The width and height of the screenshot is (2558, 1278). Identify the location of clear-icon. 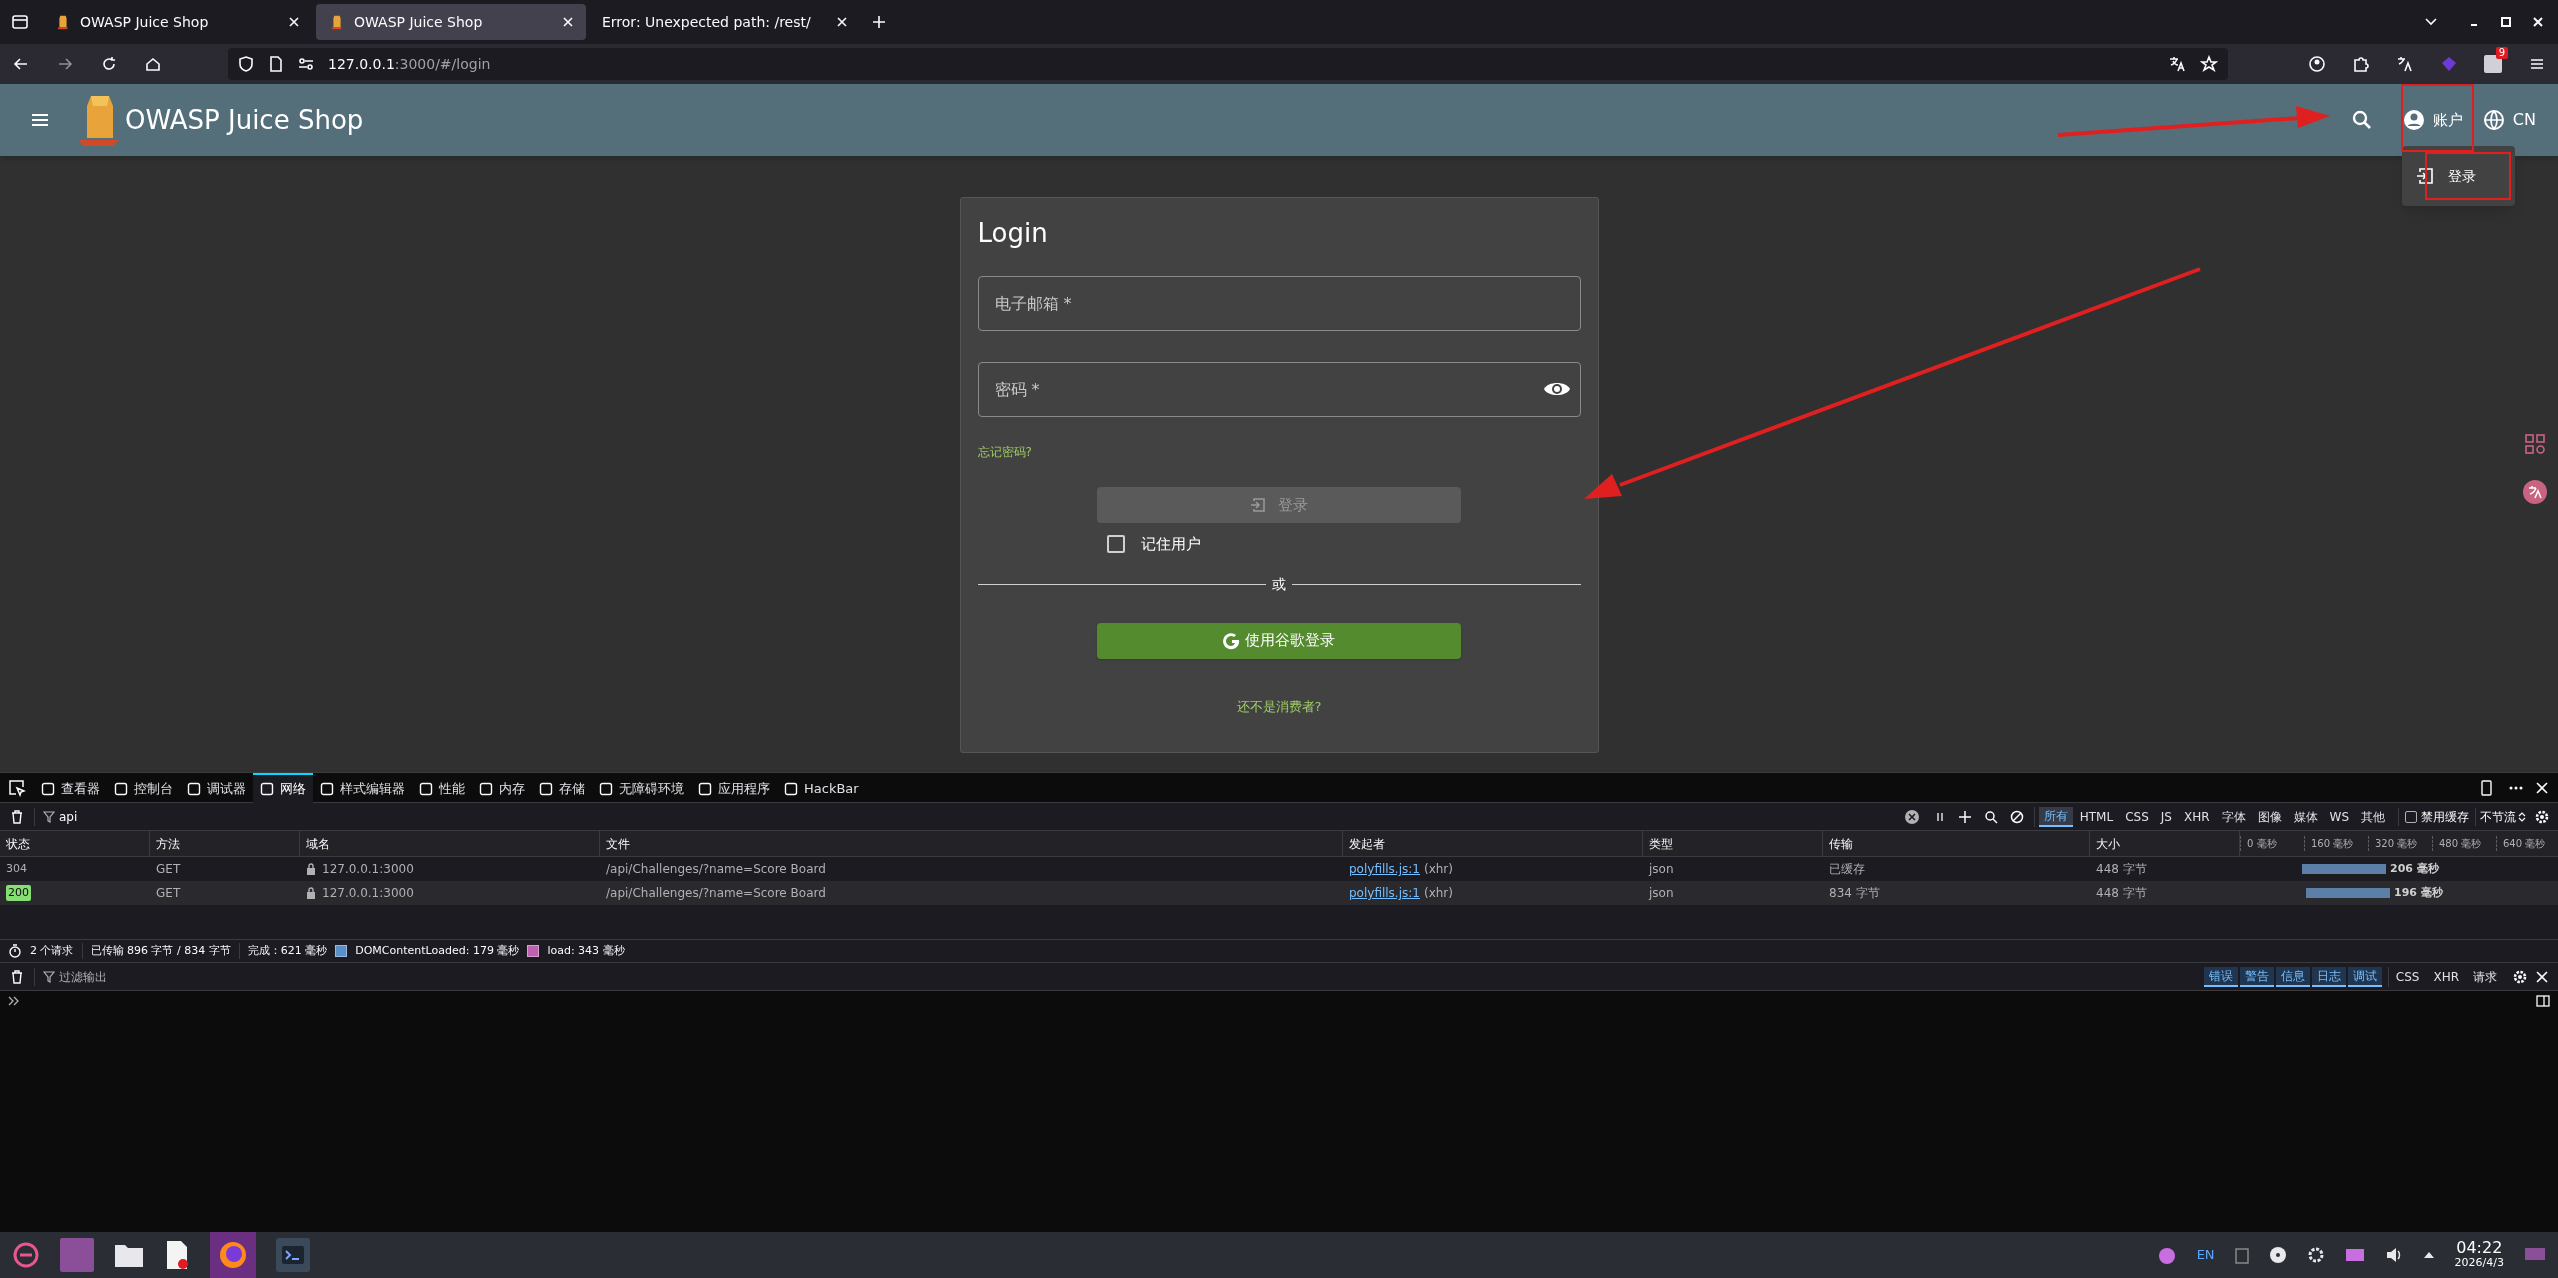
(1911, 816).